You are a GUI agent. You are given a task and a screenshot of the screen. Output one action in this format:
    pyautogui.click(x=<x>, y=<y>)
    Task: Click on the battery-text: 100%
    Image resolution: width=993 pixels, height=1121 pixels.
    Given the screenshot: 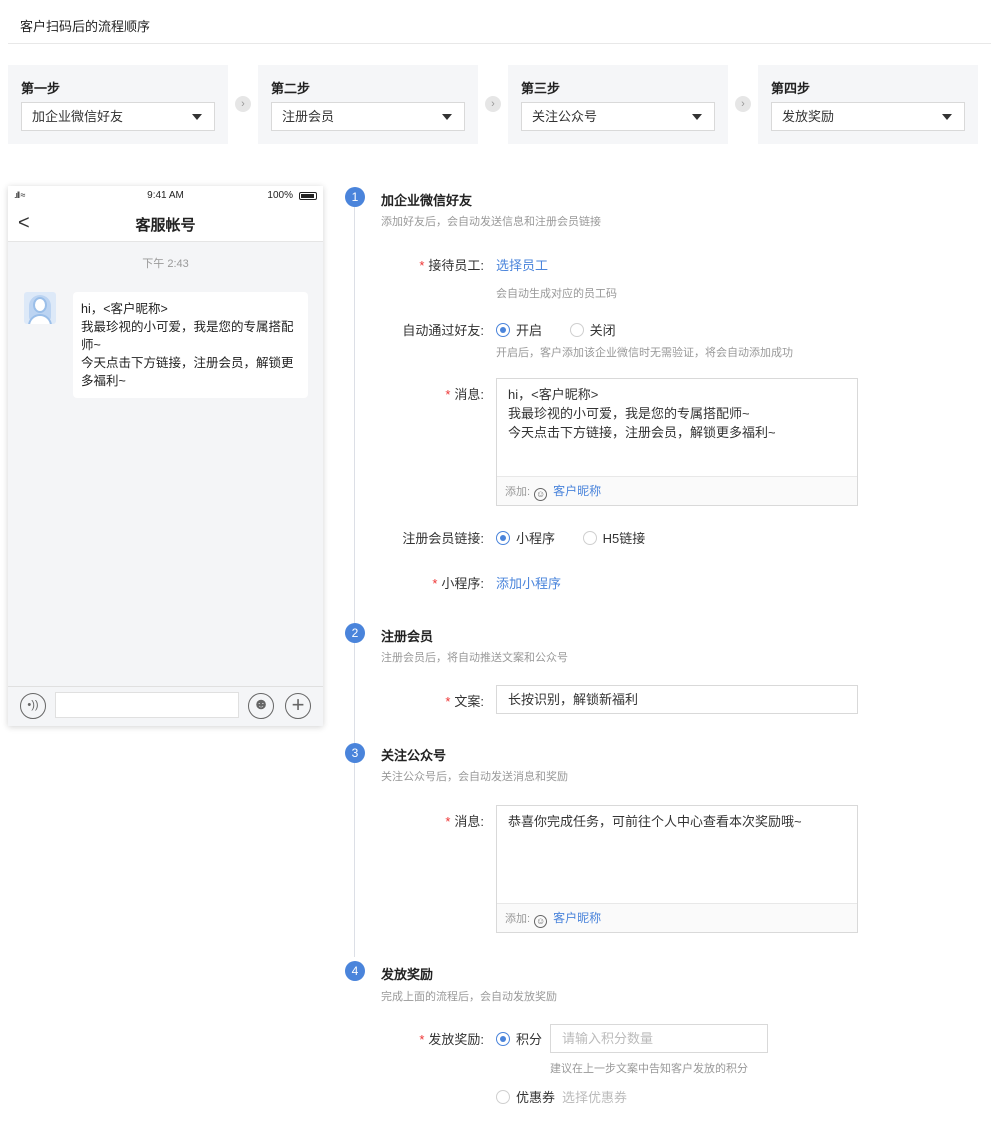 What is the action you would take?
    pyautogui.click(x=280, y=195)
    